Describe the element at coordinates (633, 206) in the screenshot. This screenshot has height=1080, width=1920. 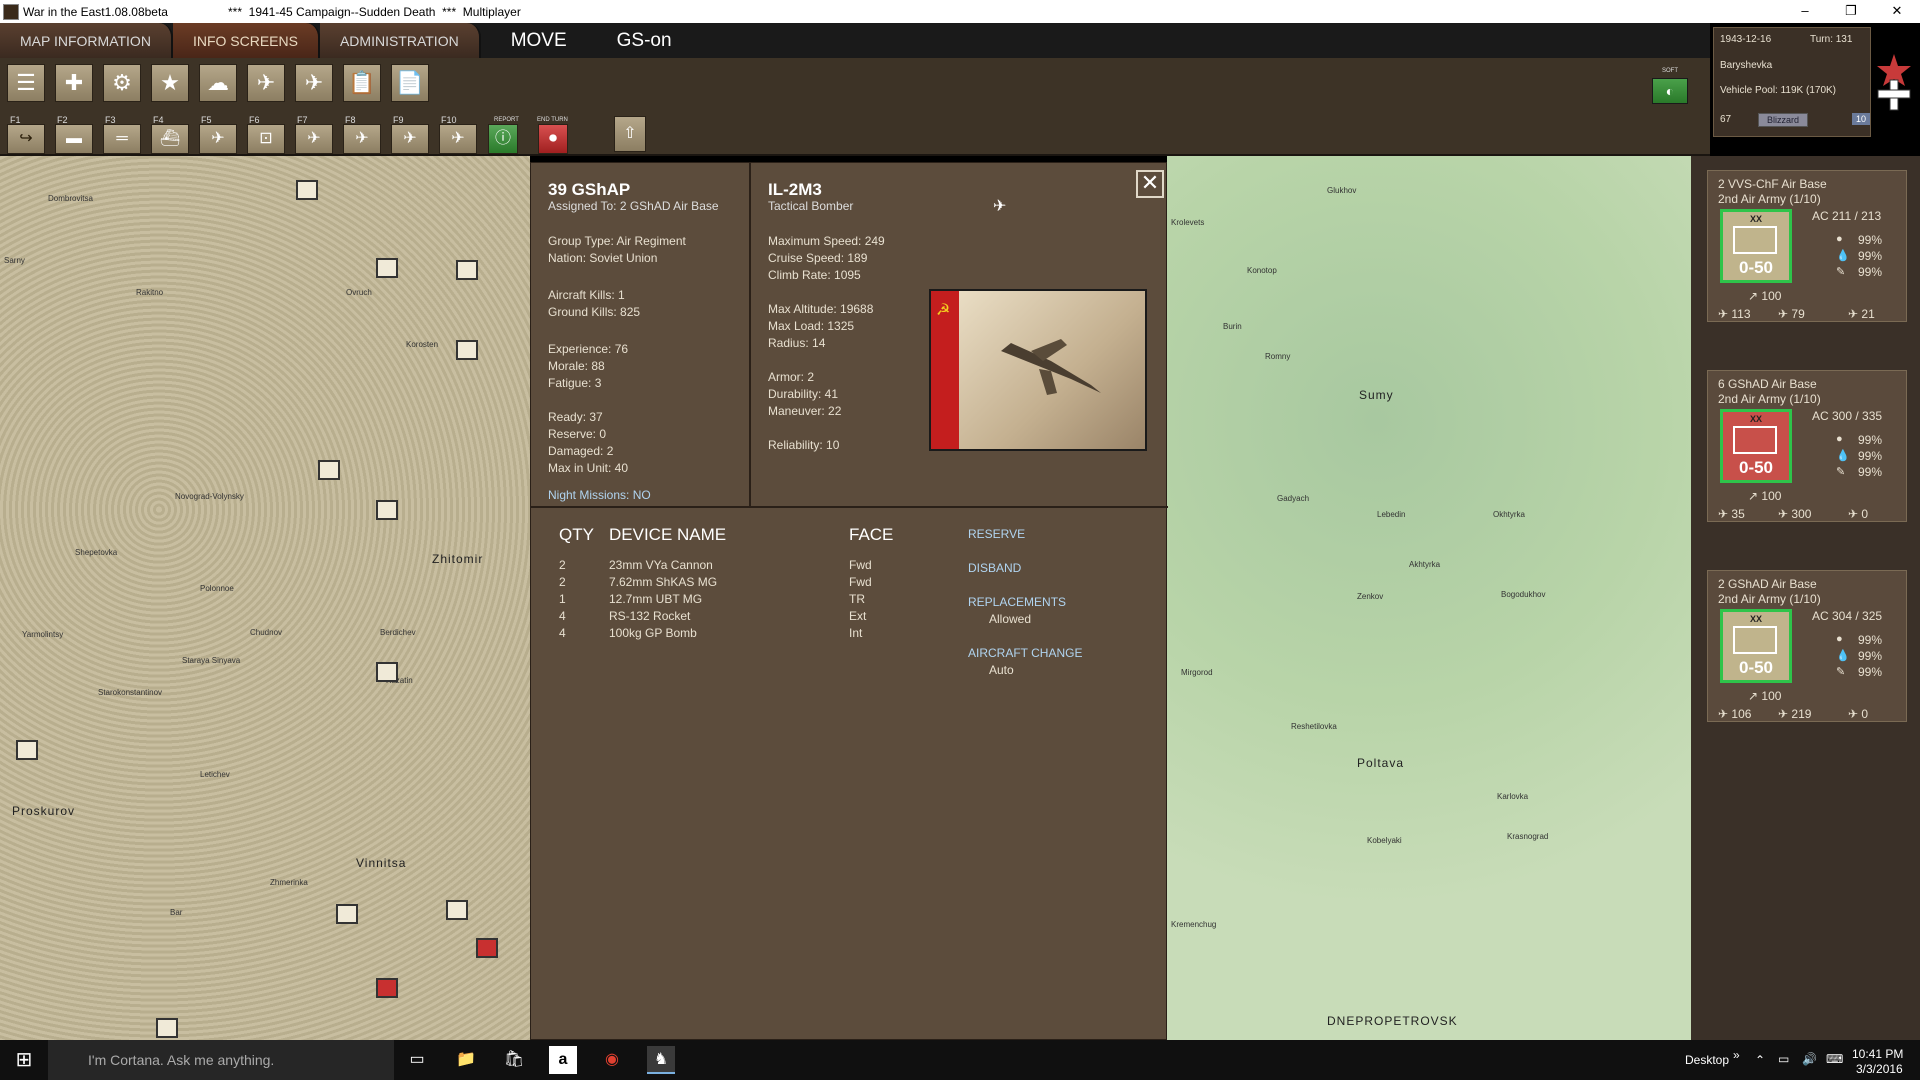
I see `unit-assigned: Assigned To: 2 GShAD Air Base` at that location.